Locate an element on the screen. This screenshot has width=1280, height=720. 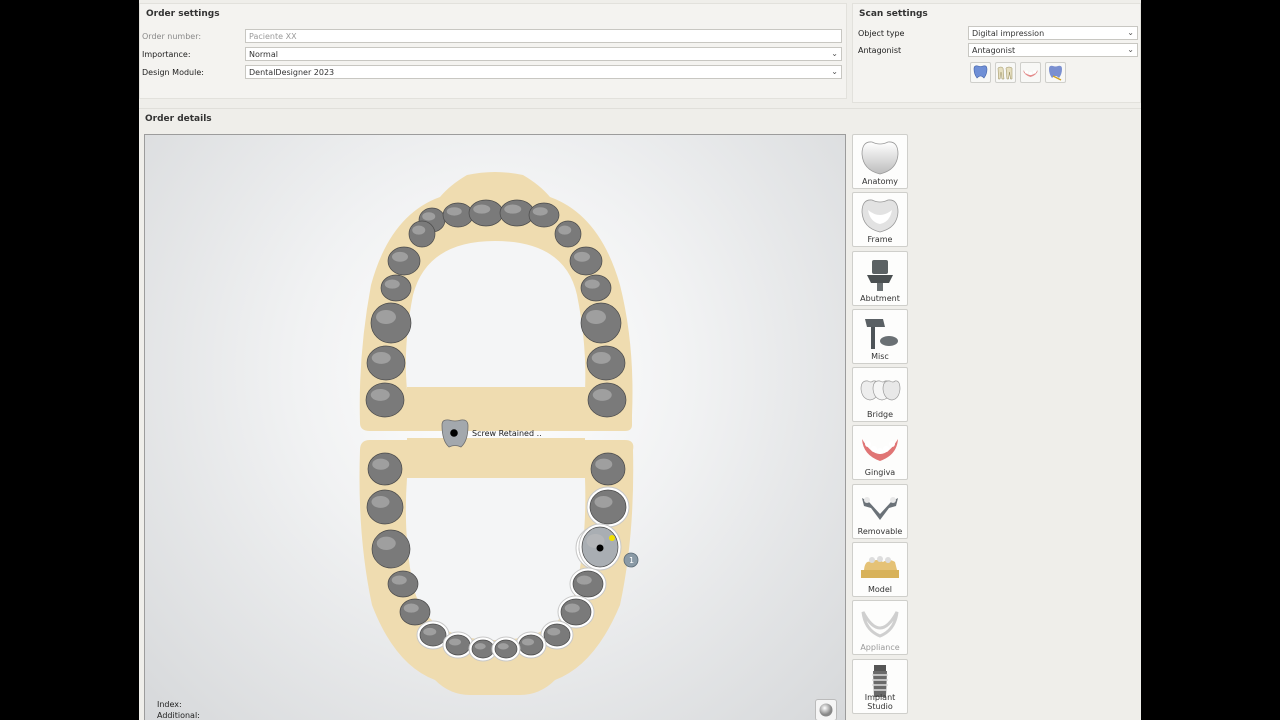
tool-frame-button: Frame is located at coordinates (880, 220).